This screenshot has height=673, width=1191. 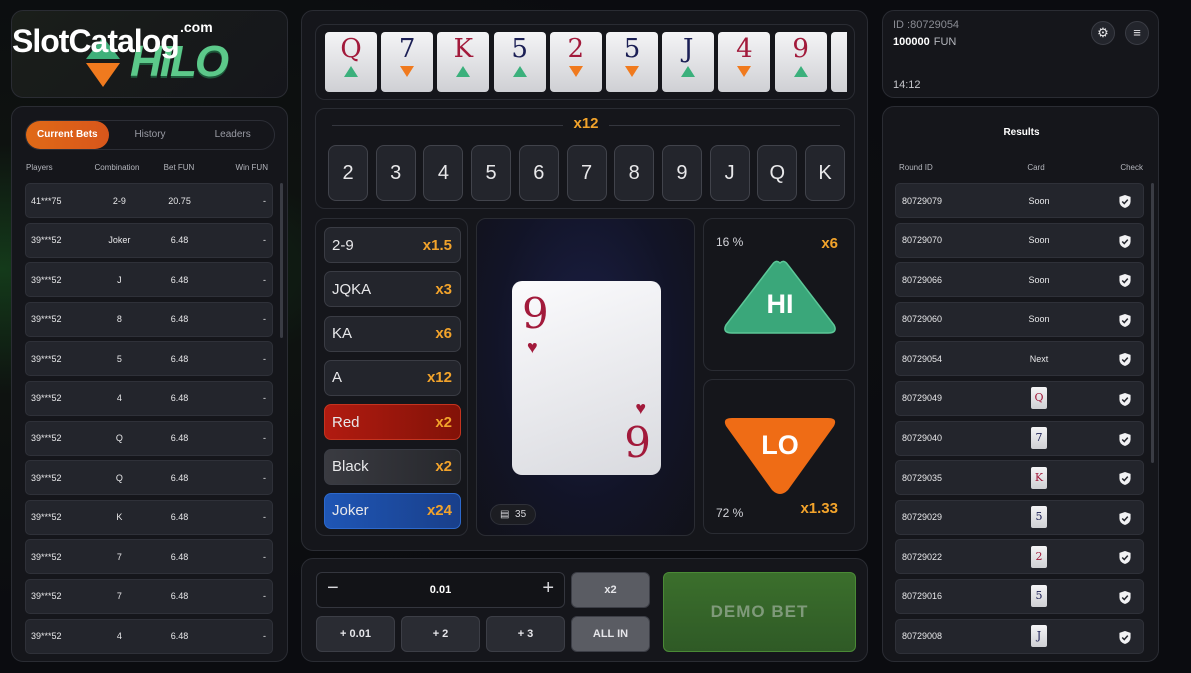 What do you see at coordinates (348, 173) in the screenshot?
I see `rank-button-2: 2` at bounding box center [348, 173].